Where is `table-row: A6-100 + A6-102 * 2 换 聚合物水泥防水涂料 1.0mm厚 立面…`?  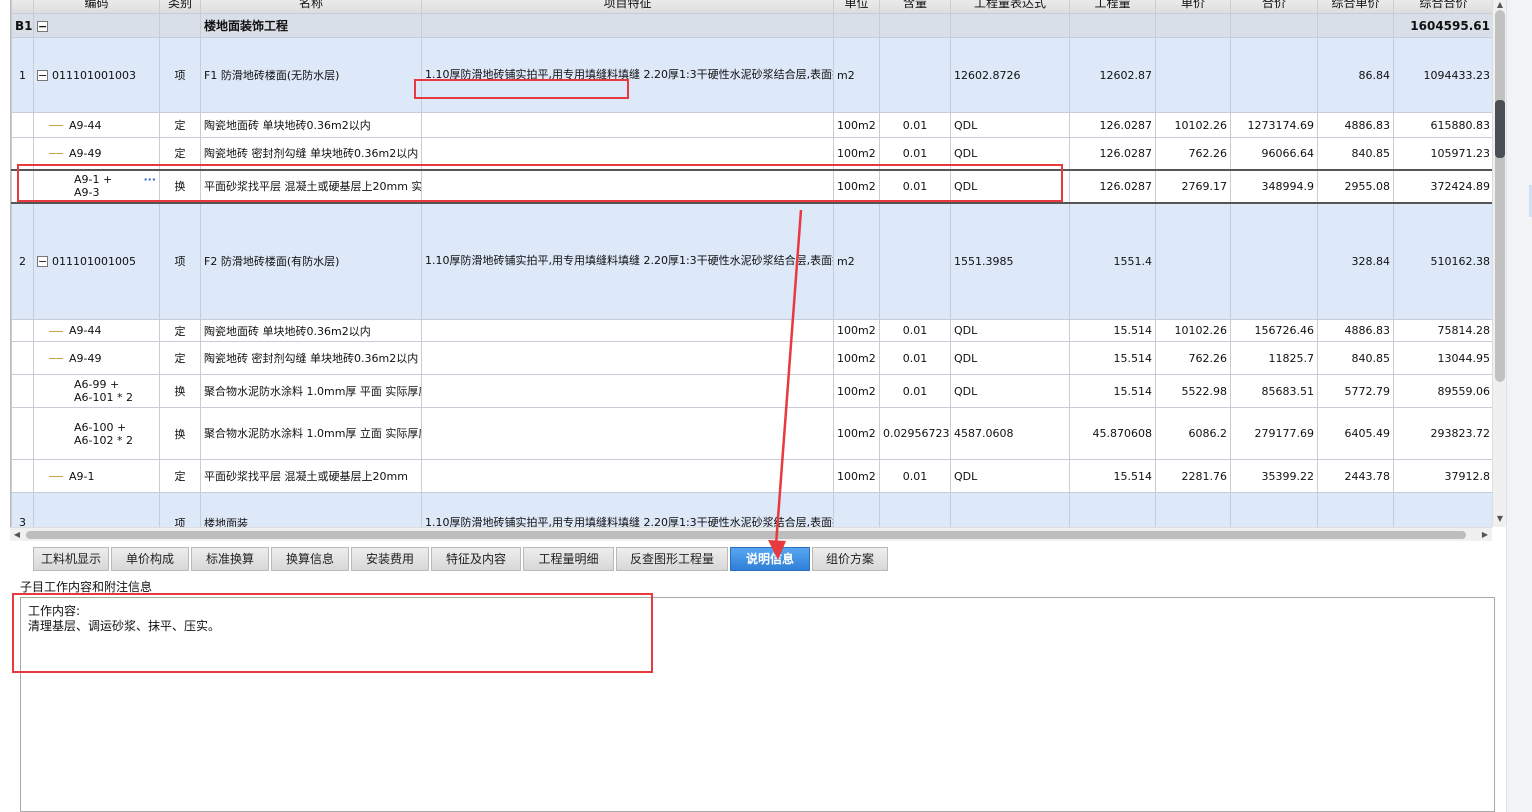
table-row: A6-100 + A6-102 * 2 换 聚合物水泥防水涂料 1.0mm厚 立面… is located at coordinates (751, 433).